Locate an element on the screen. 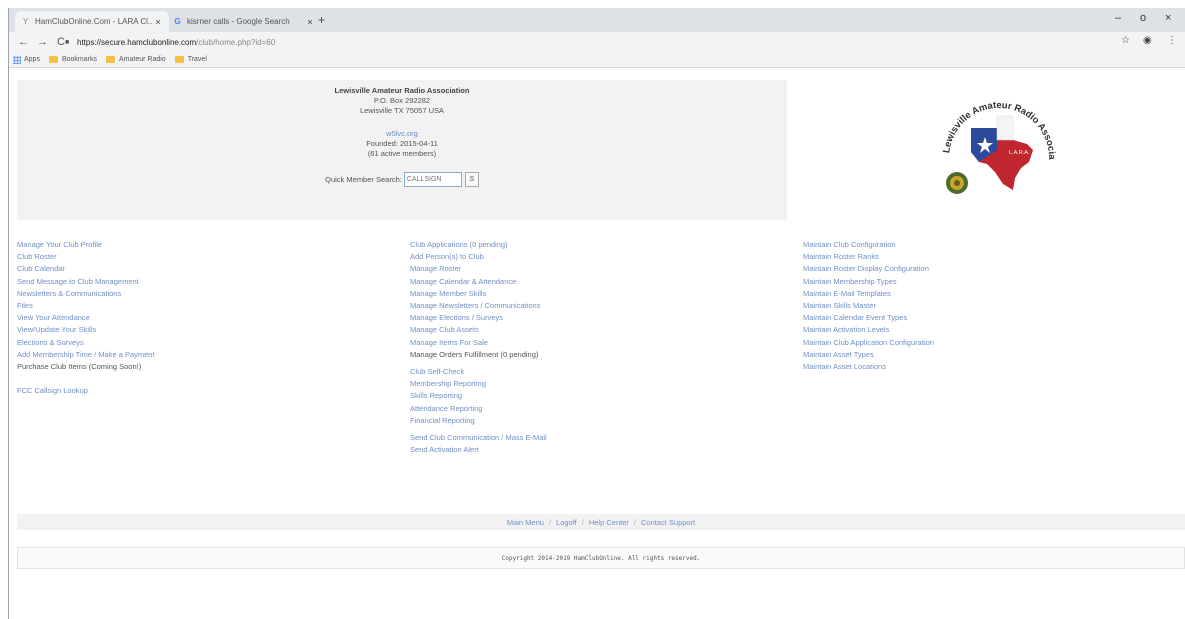 Image resolution: width=1185 pixels, height=619 pixels. menu-link-manage-calendar: Manage Calendar & Attendance is located at coordinates (478, 282).